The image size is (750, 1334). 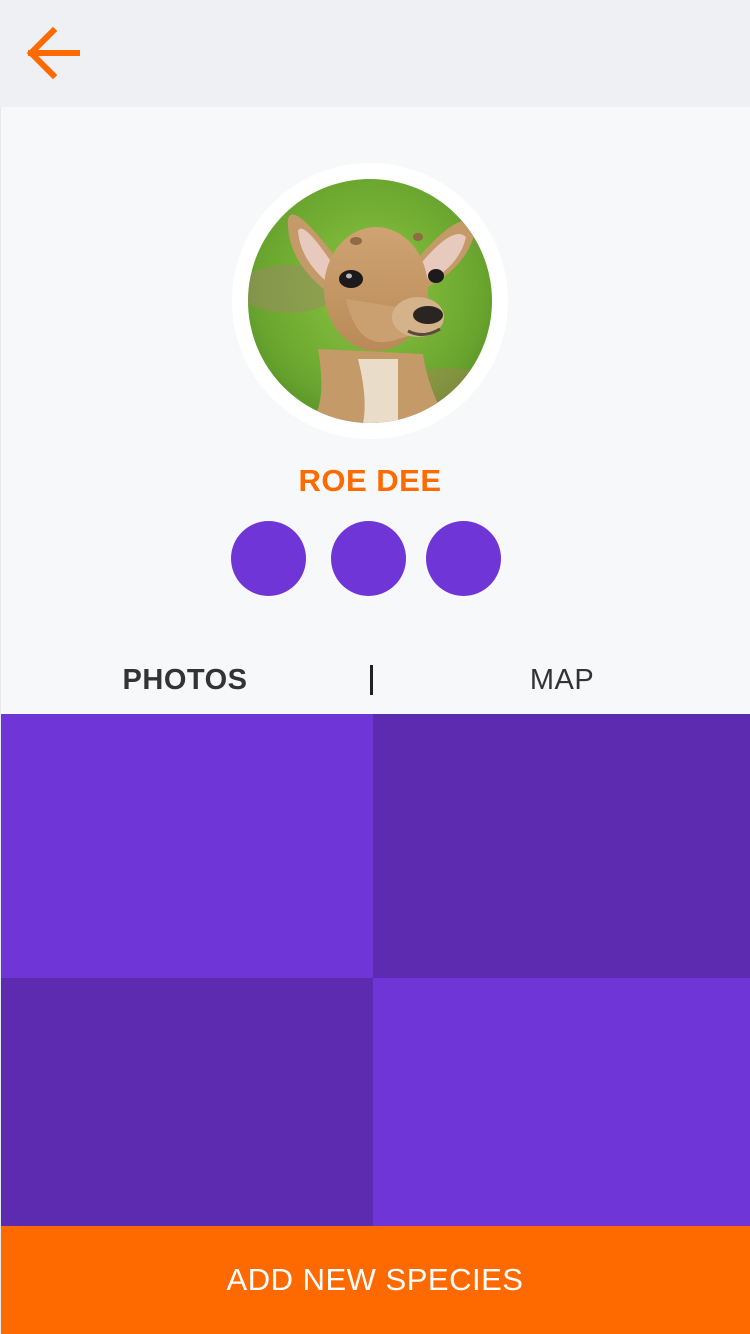 What do you see at coordinates (375, 1280) in the screenshot?
I see `add-new-species-button: ADD NEW SPECIES` at bounding box center [375, 1280].